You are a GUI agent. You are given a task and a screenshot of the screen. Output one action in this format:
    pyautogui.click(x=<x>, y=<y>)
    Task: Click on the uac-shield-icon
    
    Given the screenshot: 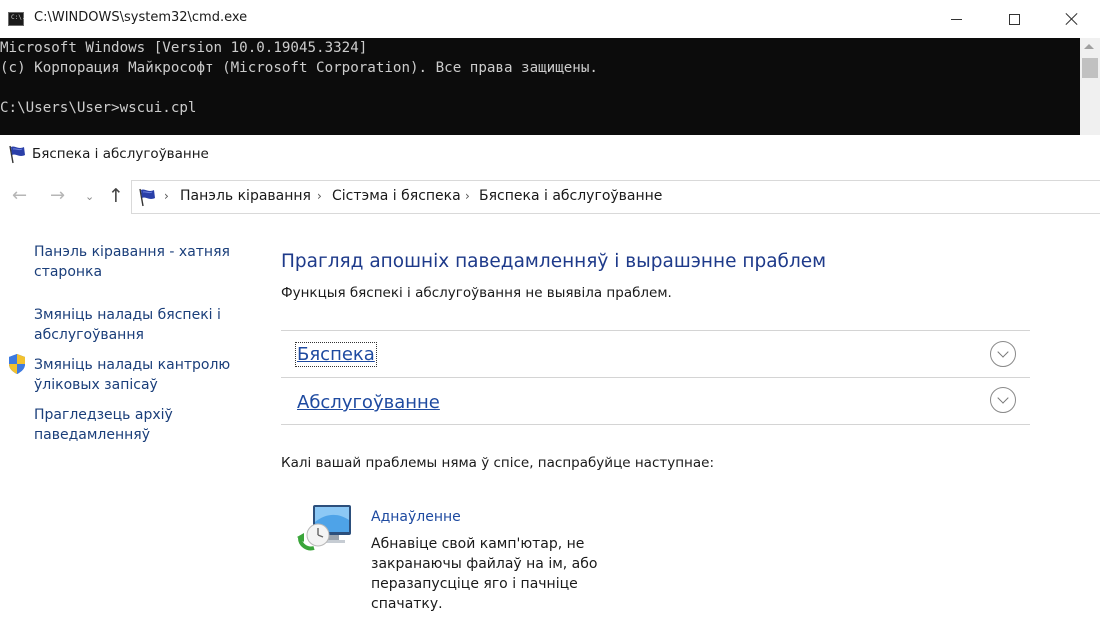 What is the action you would take?
    pyautogui.click(x=17, y=364)
    